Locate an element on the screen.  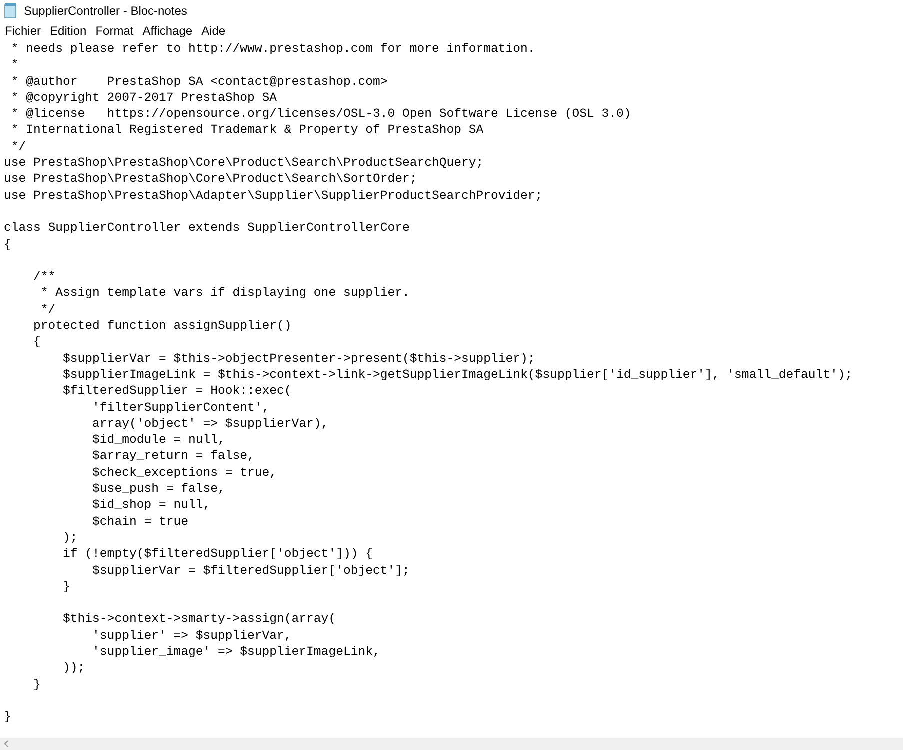
code-line: use PrestaShop\PrestaShop\Adapter\Supplier\SupplierProductSearchProvider; is located at coordinates (273, 196).